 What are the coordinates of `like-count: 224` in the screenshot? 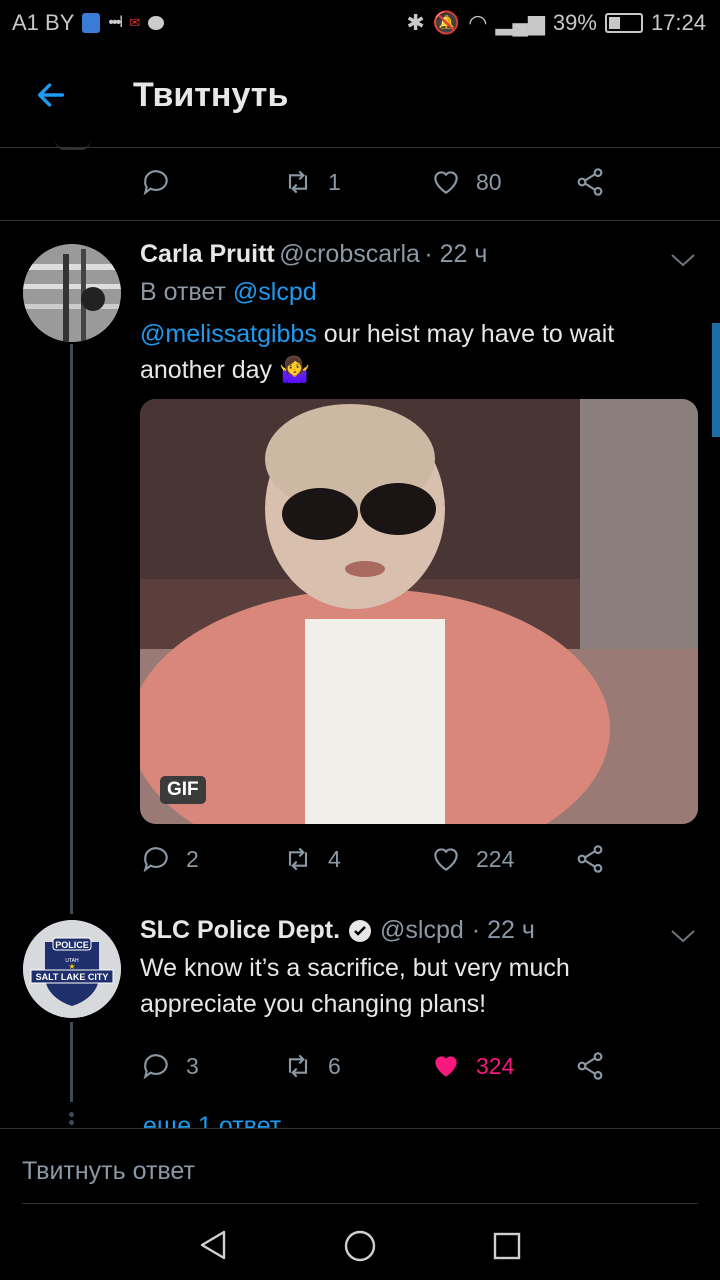 It's located at (495, 858).